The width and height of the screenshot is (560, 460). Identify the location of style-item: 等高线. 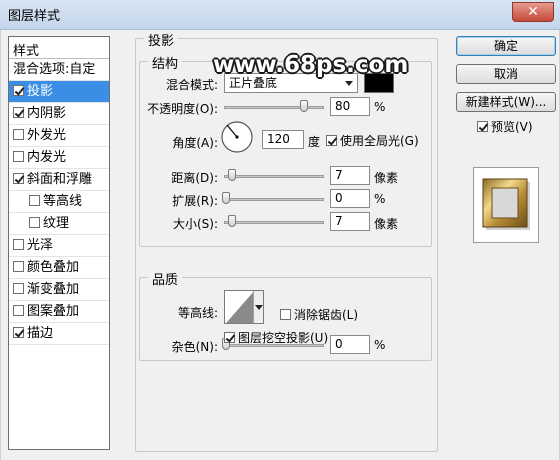
(59, 202).